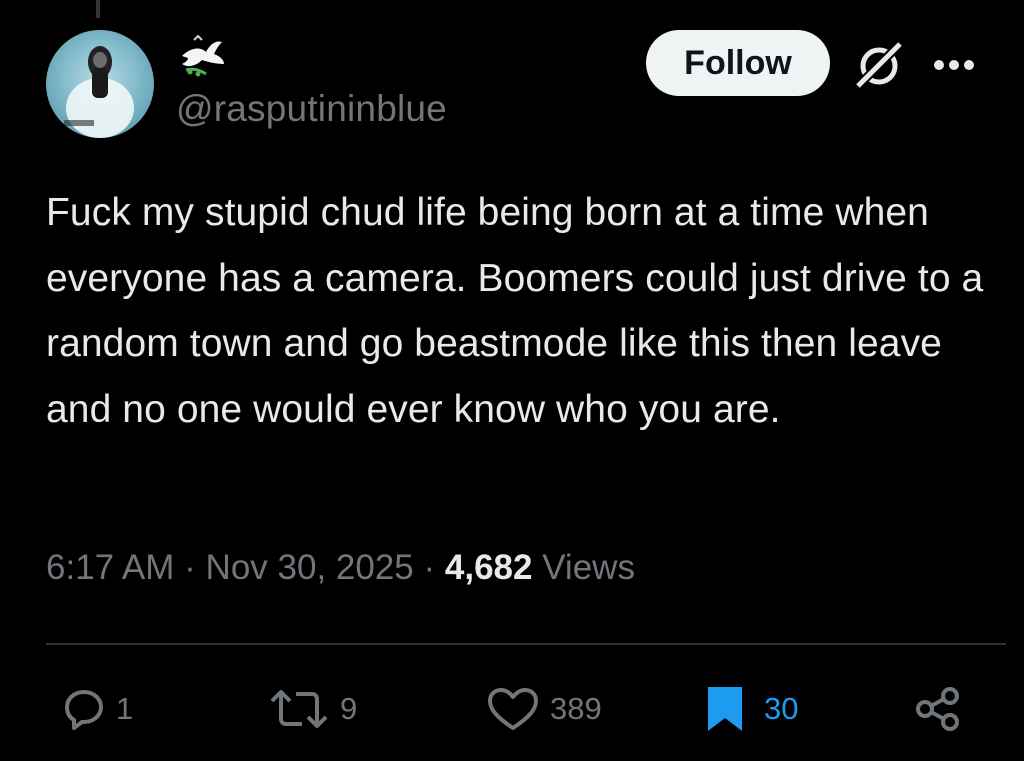 This screenshot has height=761, width=1024. I want to click on avatar-image, so click(100, 84).